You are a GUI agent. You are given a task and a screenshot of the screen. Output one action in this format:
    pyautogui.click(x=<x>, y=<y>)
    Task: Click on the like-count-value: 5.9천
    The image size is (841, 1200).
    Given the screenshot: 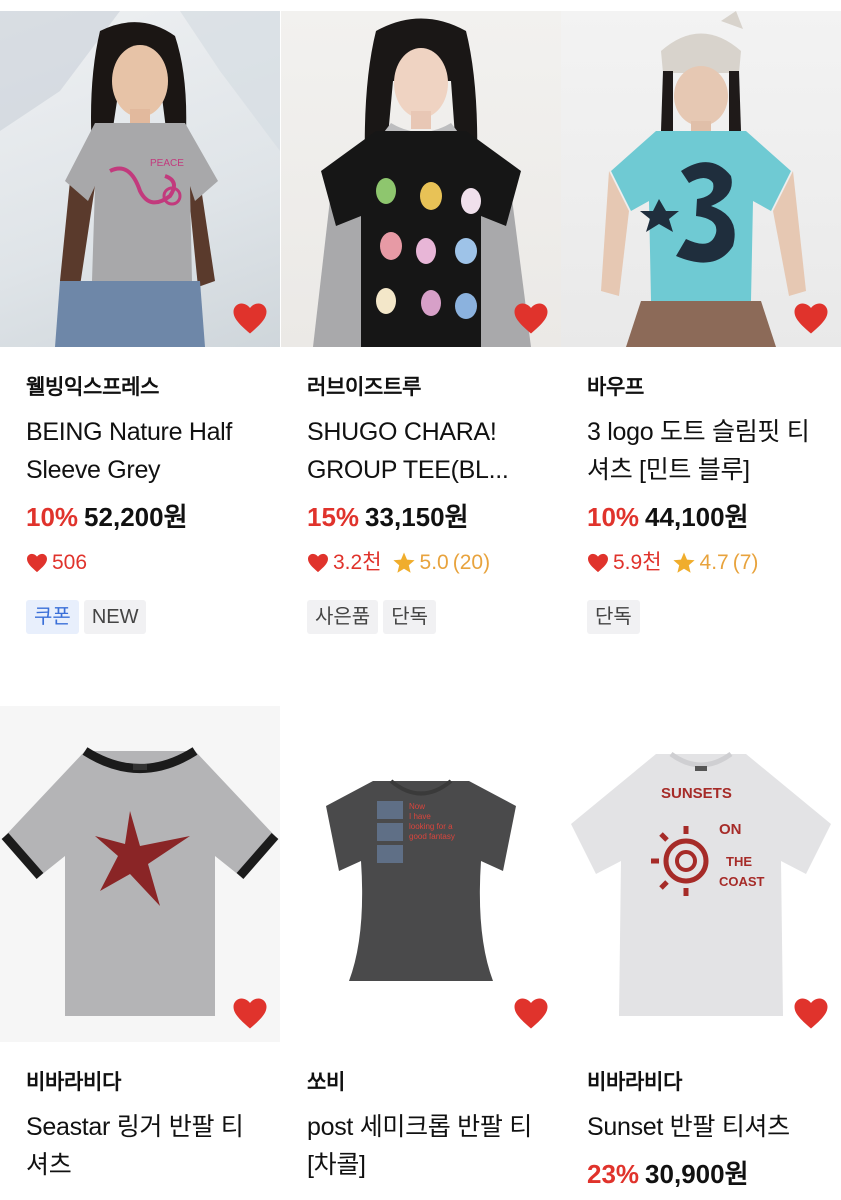 What is the action you would take?
    pyautogui.click(x=637, y=562)
    